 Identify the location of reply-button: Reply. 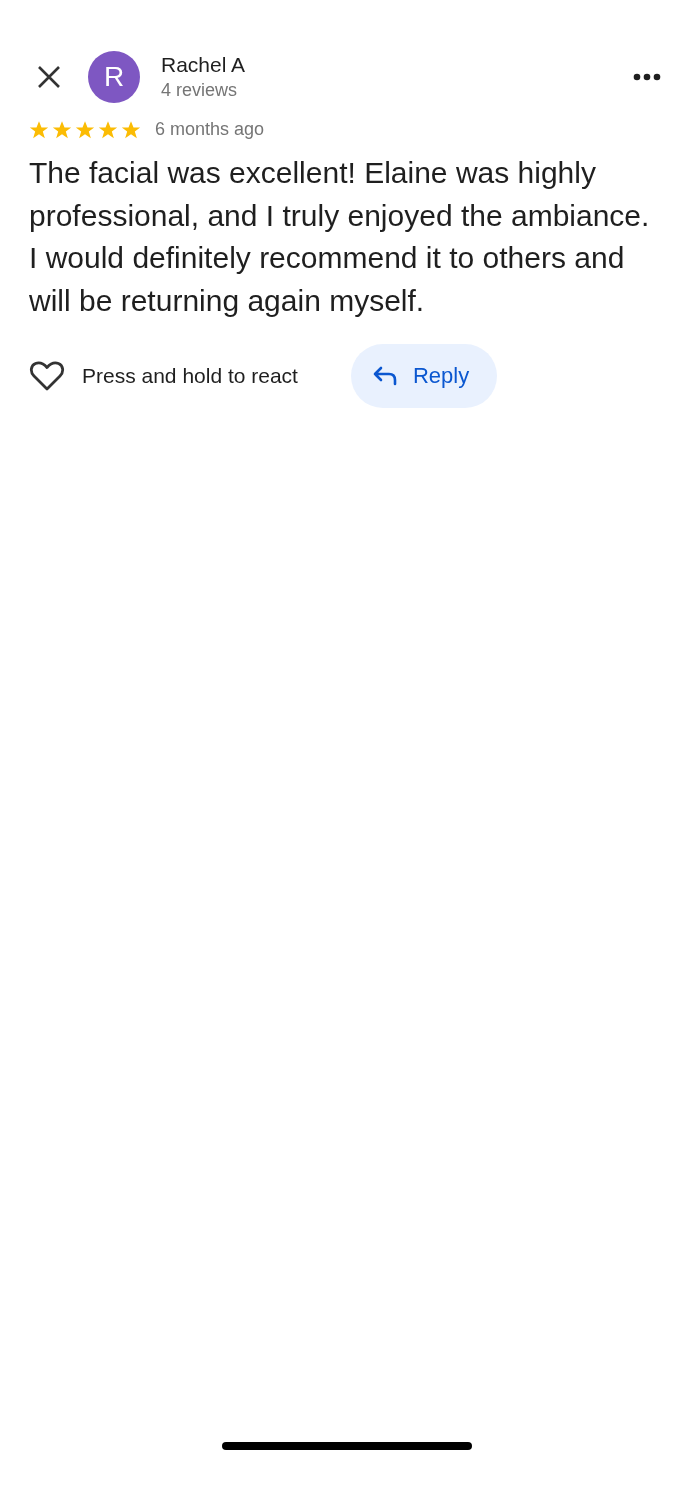
(424, 376).